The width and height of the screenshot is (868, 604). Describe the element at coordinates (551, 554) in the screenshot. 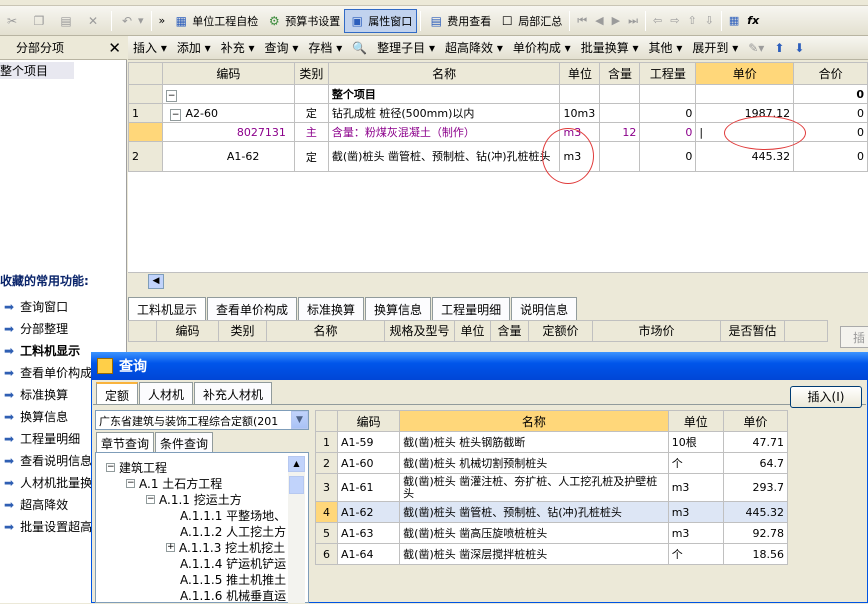

I see `table-row: 6 A1-64 截(凿)桩头 凿深层搅拌桩桩头个 18.56` at that location.